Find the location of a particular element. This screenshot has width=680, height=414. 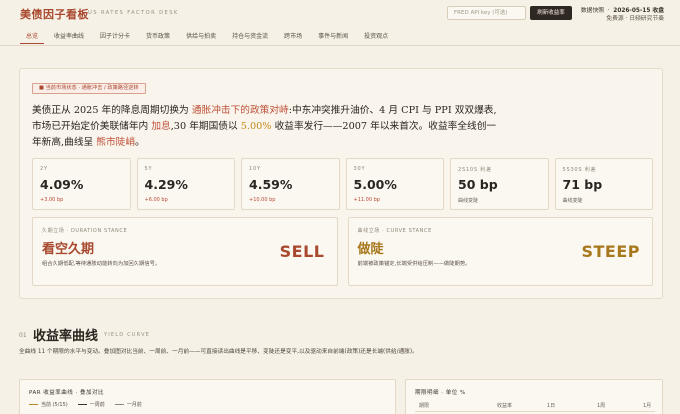

headline-highlight: 5.00% is located at coordinates (256, 126).